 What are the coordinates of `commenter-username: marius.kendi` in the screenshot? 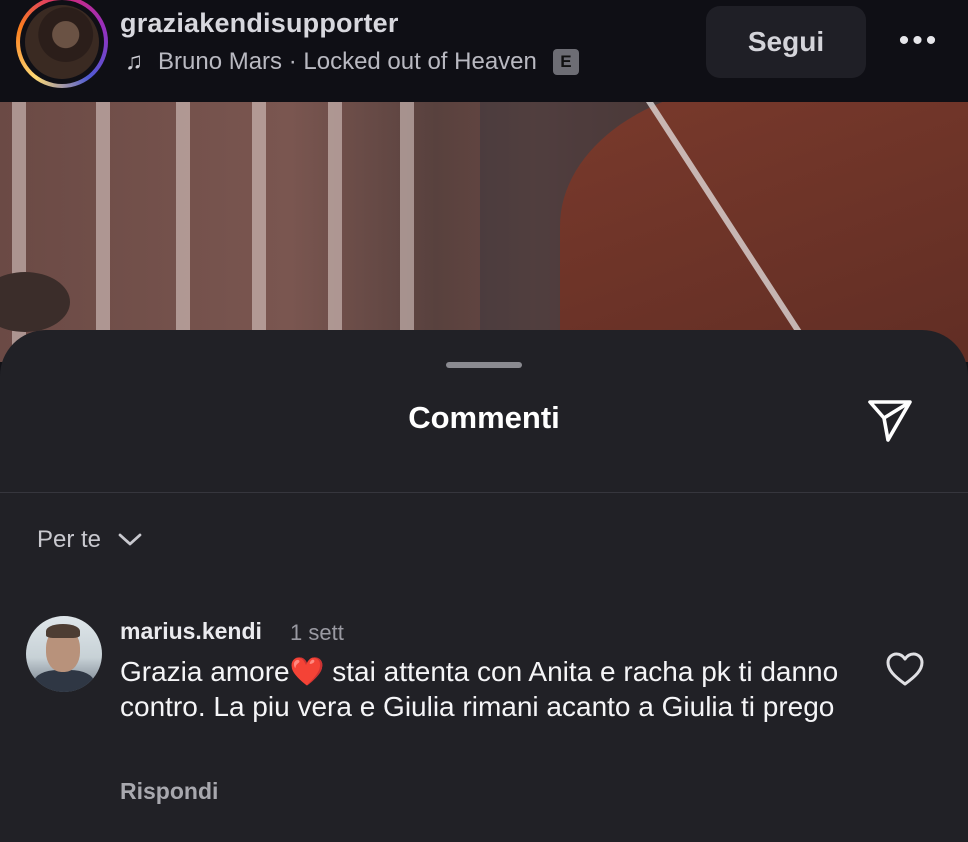 It's located at (191, 631).